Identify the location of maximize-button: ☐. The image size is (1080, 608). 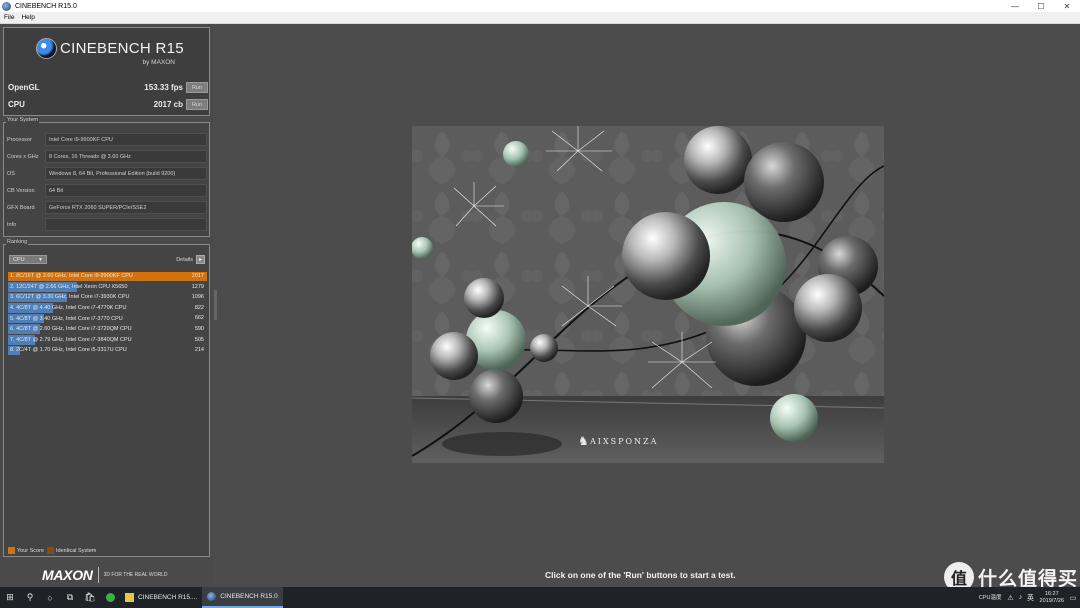
(1041, 6).